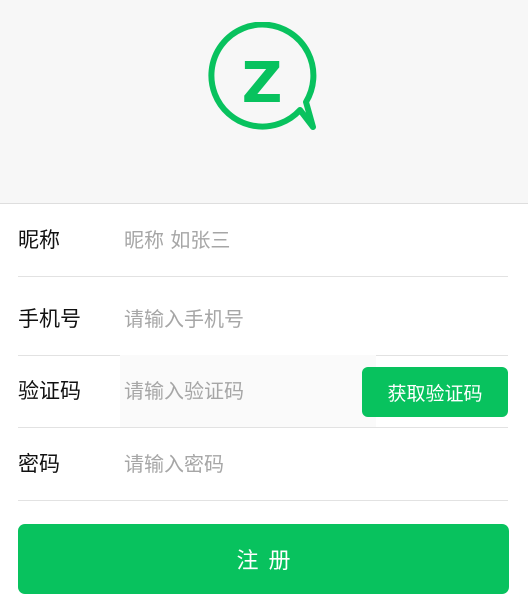 Image resolution: width=528 pixels, height=613 pixels. I want to click on nickname-row: 昵称, so click(263, 240).